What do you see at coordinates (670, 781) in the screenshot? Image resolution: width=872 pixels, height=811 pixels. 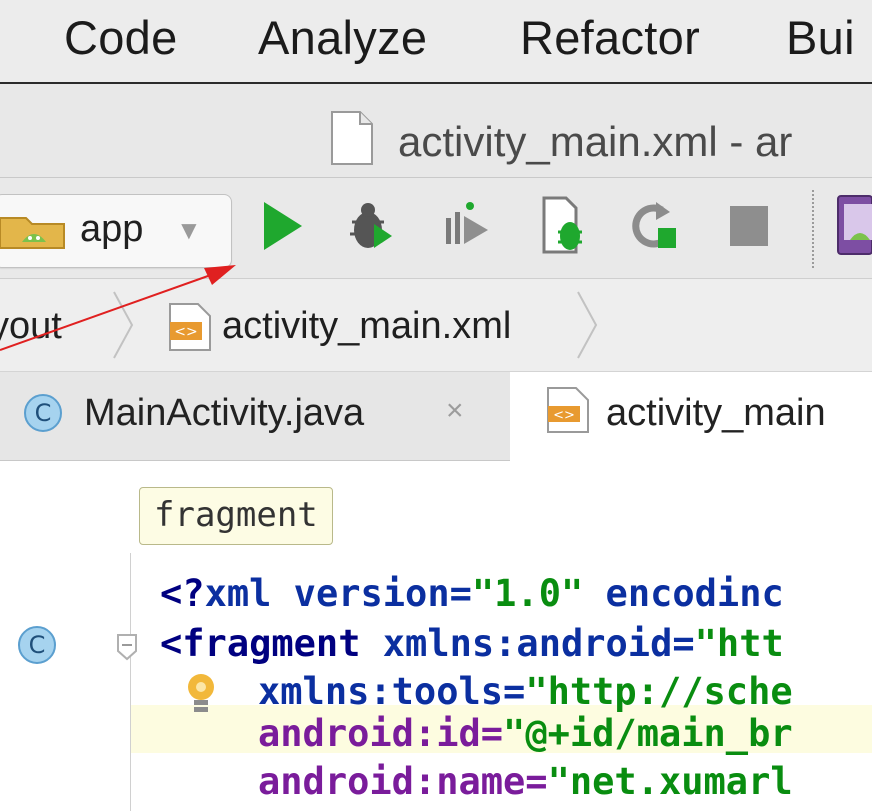 I see `code-token: "net.xumarl` at bounding box center [670, 781].